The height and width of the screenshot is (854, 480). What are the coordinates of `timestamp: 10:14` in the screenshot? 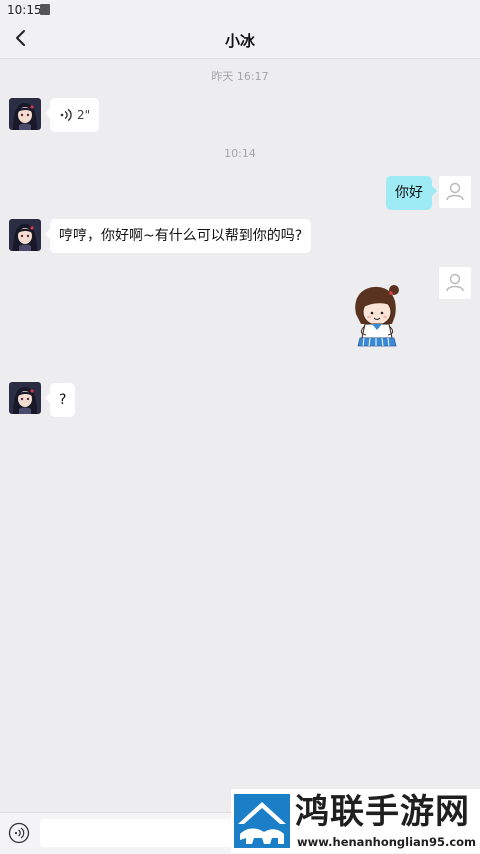 It's located at (240, 153).